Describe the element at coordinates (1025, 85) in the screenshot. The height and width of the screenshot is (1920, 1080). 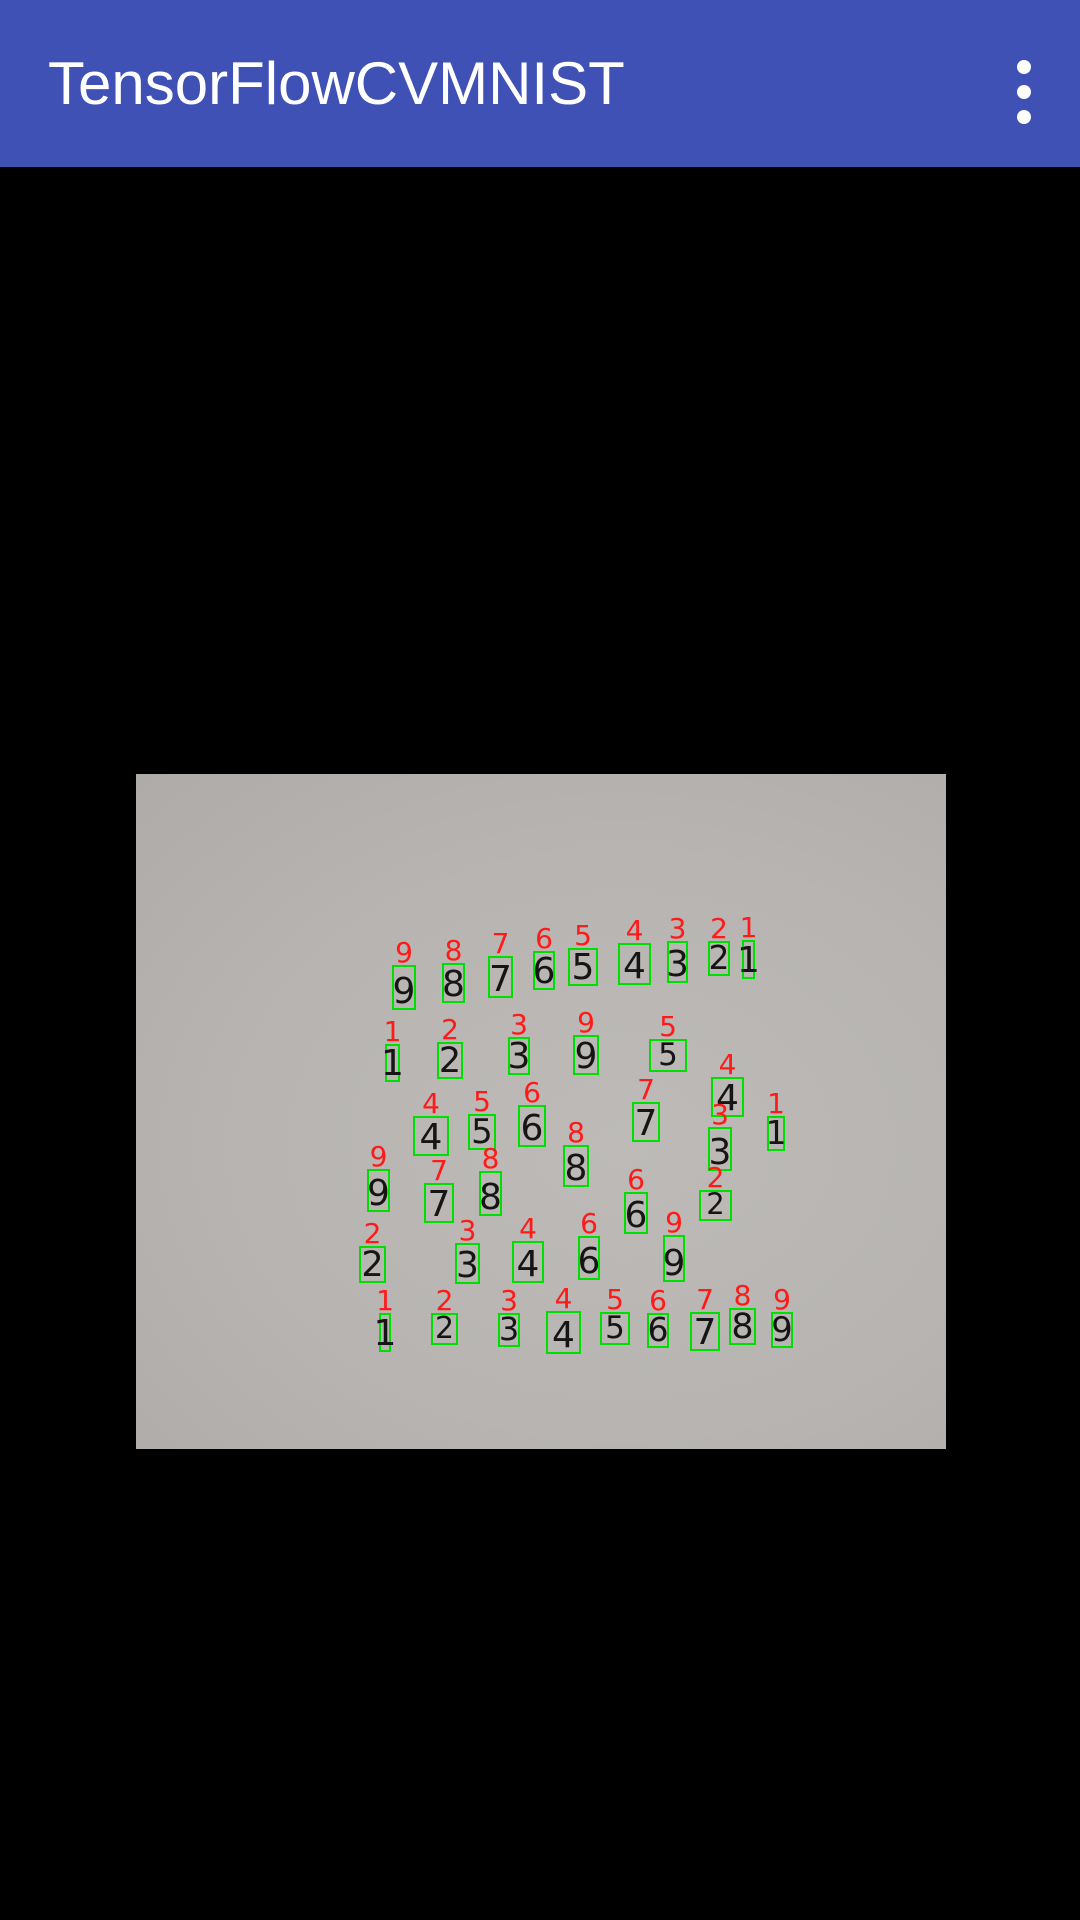
I see `more-vert-icon` at that location.